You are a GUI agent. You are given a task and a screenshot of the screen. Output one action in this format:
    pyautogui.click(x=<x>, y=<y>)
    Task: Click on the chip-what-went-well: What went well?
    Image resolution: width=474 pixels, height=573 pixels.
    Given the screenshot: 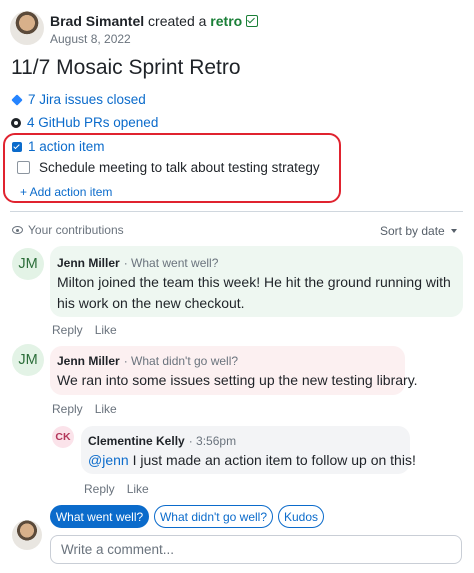 What is the action you would take?
    pyautogui.click(x=99, y=516)
    